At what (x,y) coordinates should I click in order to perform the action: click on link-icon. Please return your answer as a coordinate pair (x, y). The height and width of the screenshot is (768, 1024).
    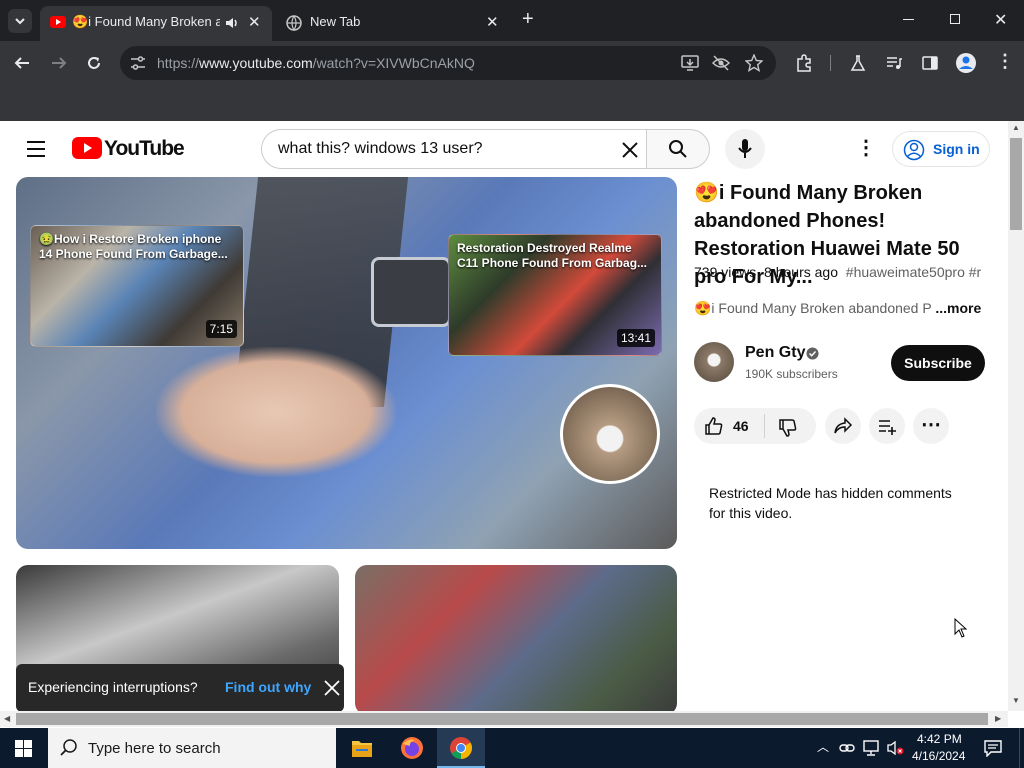
    Looking at the image, I should click on (847, 748).